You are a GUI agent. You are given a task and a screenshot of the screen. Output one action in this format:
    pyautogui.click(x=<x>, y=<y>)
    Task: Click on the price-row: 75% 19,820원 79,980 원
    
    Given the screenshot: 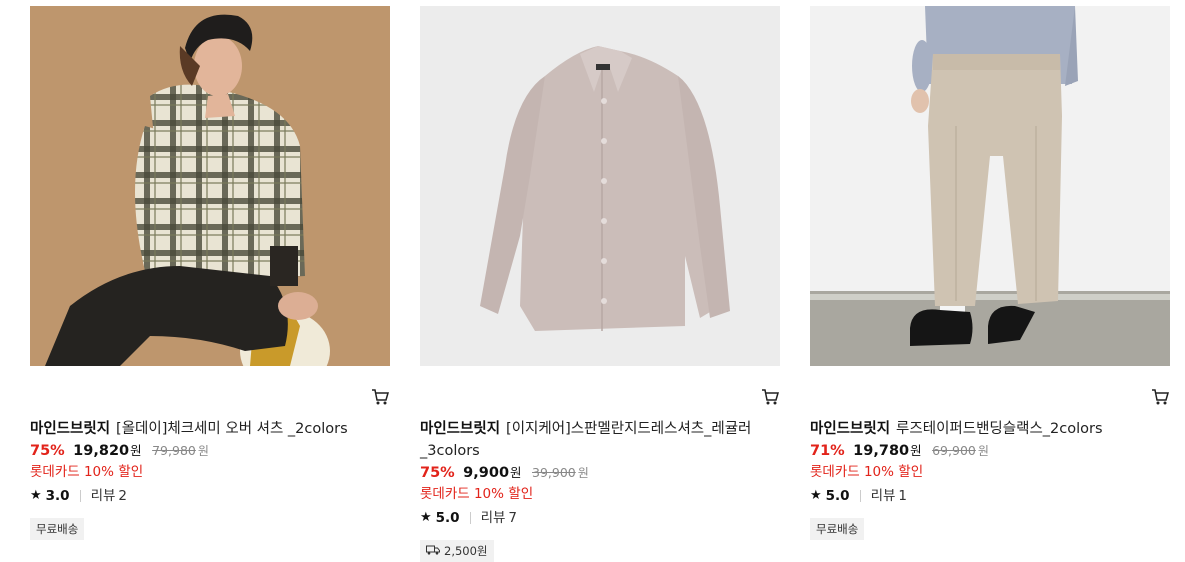 What is the action you would take?
    pyautogui.click(x=210, y=451)
    